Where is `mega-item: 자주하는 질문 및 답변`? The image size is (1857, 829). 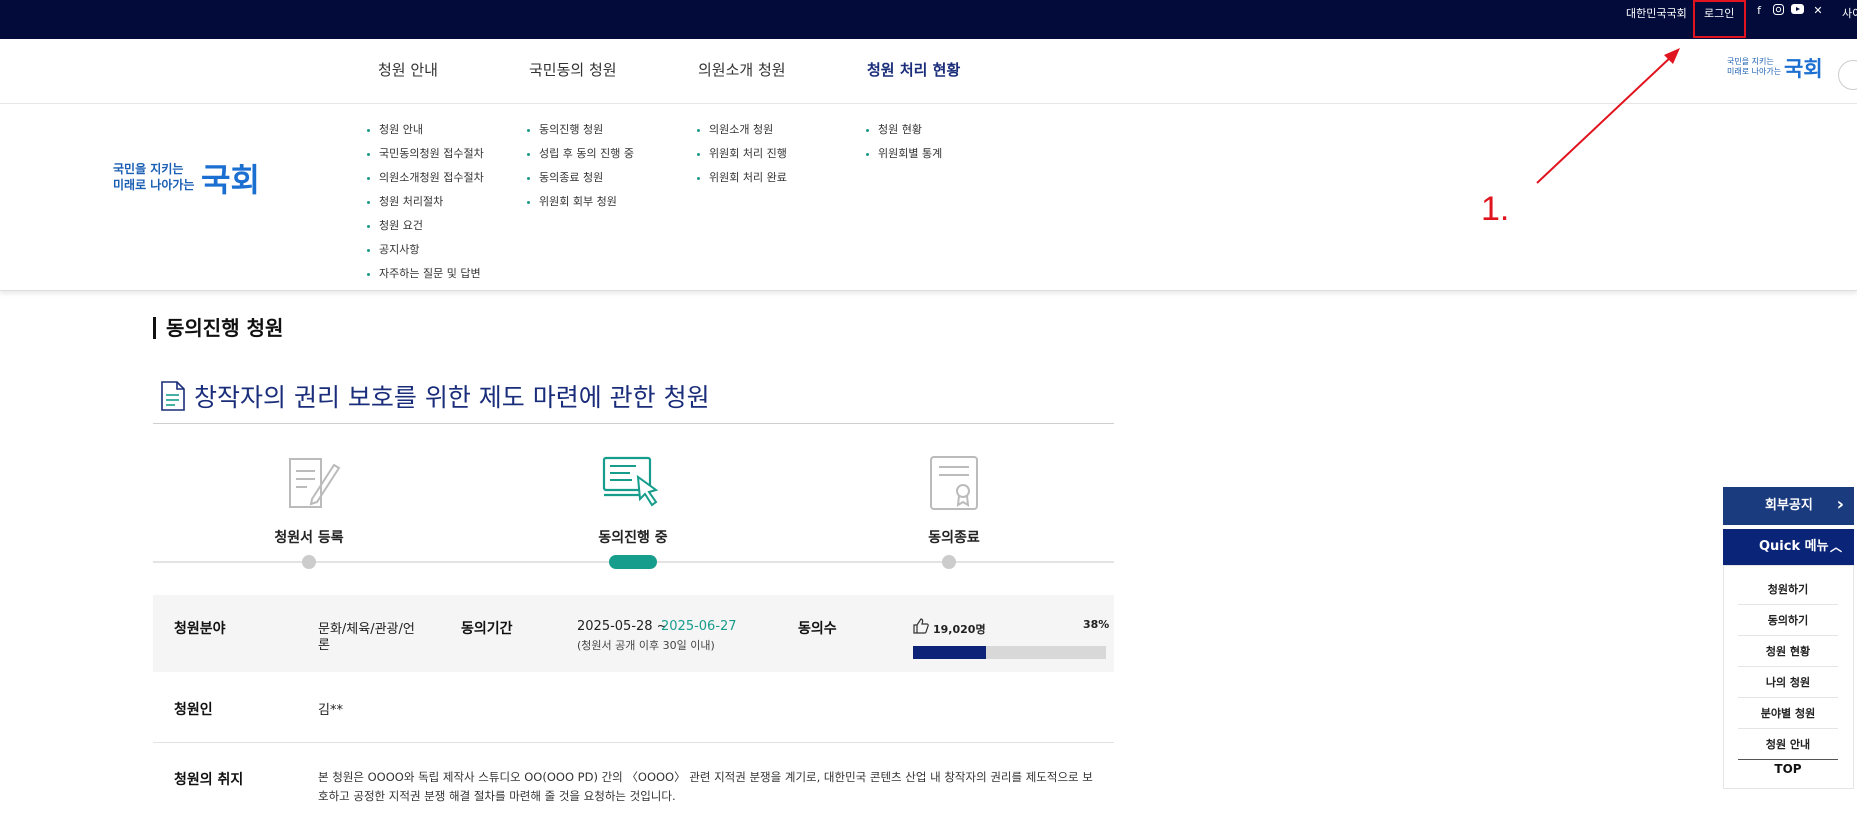 mega-item: 자주하는 질문 및 답변 is located at coordinates (425, 274).